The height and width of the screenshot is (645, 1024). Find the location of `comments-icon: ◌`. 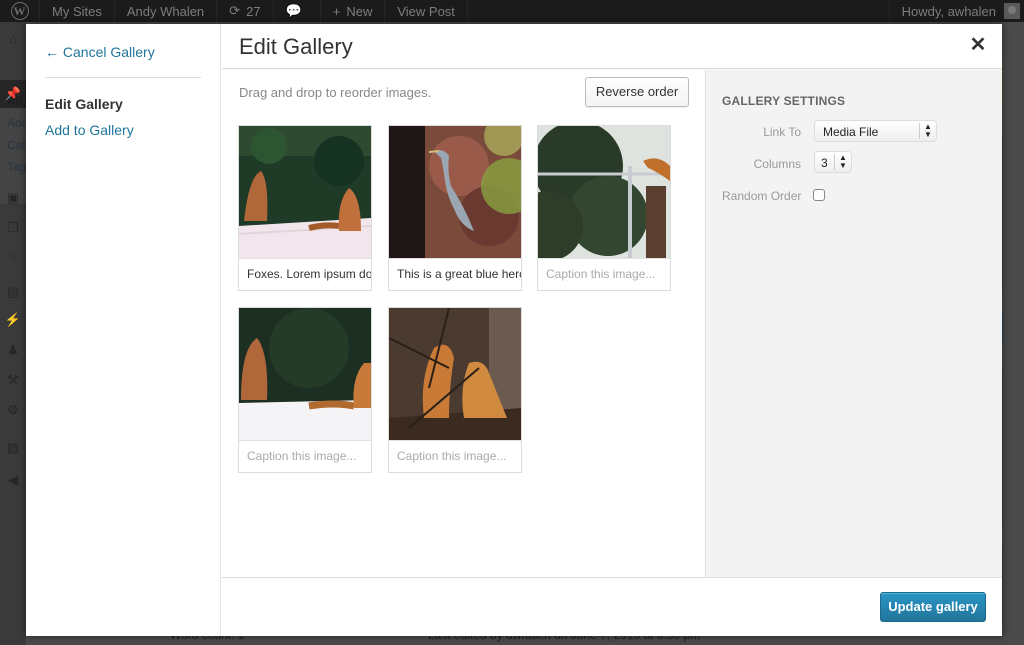

comments-icon: ◌ is located at coordinates (13, 256).